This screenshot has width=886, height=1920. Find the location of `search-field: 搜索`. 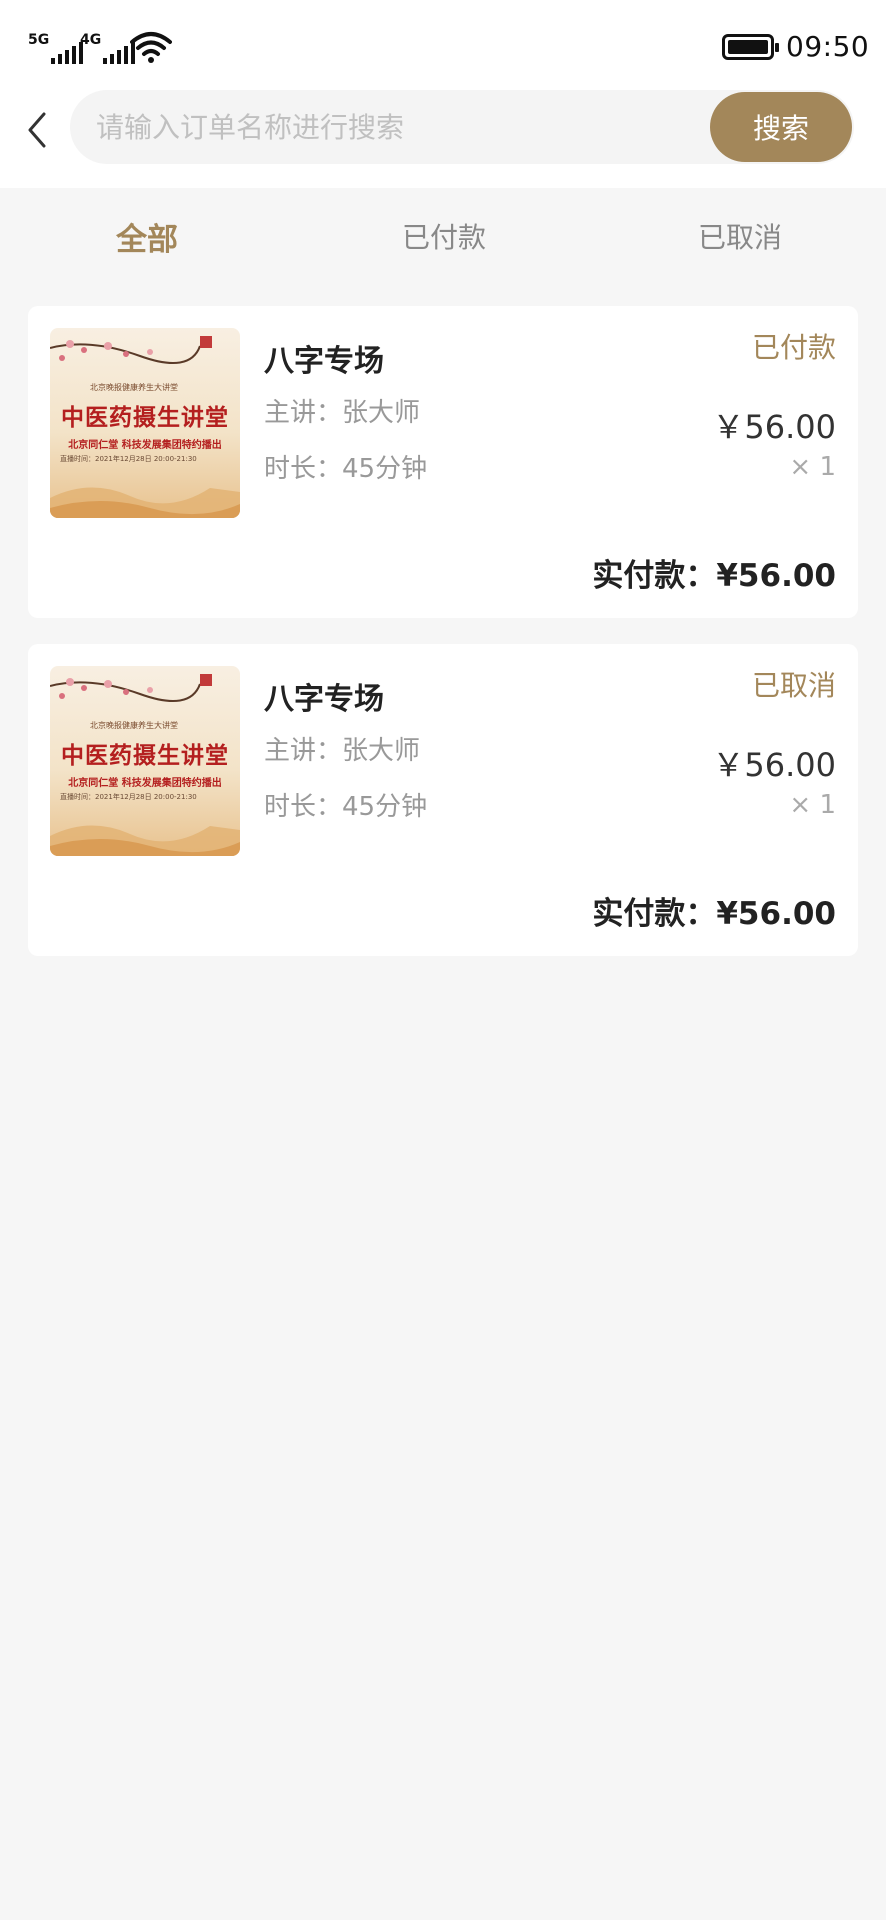

search-field: 搜索 is located at coordinates (462, 127).